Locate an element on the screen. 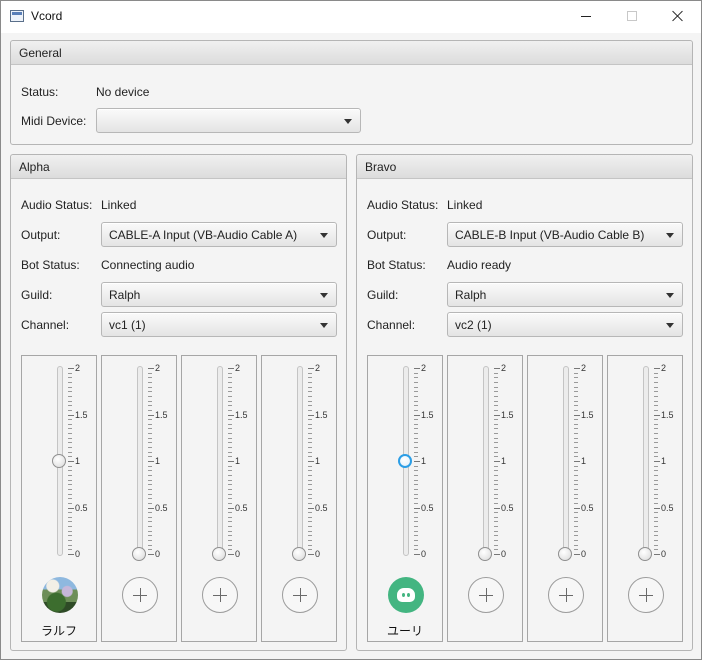 The height and width of the screenshot is (660, 702). bravo-guild-select: Ralph is located at coordinates (565, 294).